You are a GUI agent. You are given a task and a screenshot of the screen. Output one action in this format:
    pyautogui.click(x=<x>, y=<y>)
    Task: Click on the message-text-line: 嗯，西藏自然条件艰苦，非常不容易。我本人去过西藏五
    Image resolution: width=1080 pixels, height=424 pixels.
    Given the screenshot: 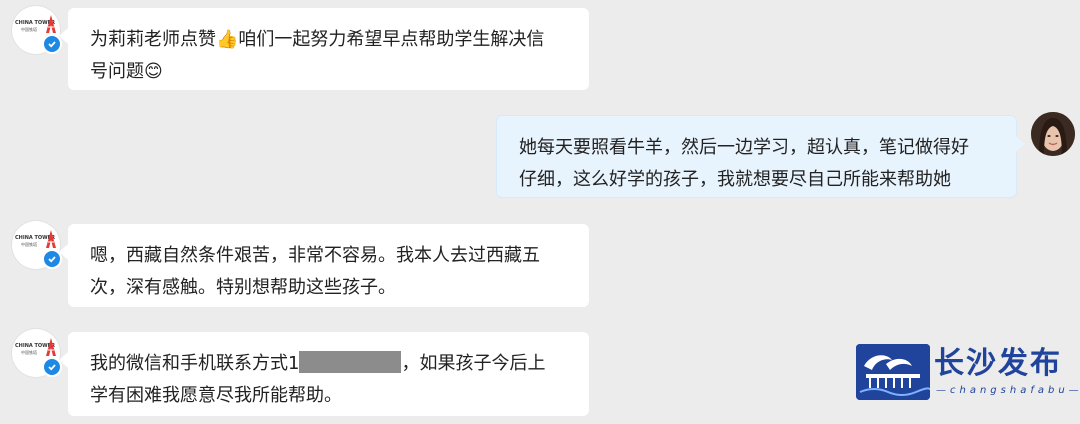 What is the action you would take?
    pyautogui.click(x=315, y=255)
    